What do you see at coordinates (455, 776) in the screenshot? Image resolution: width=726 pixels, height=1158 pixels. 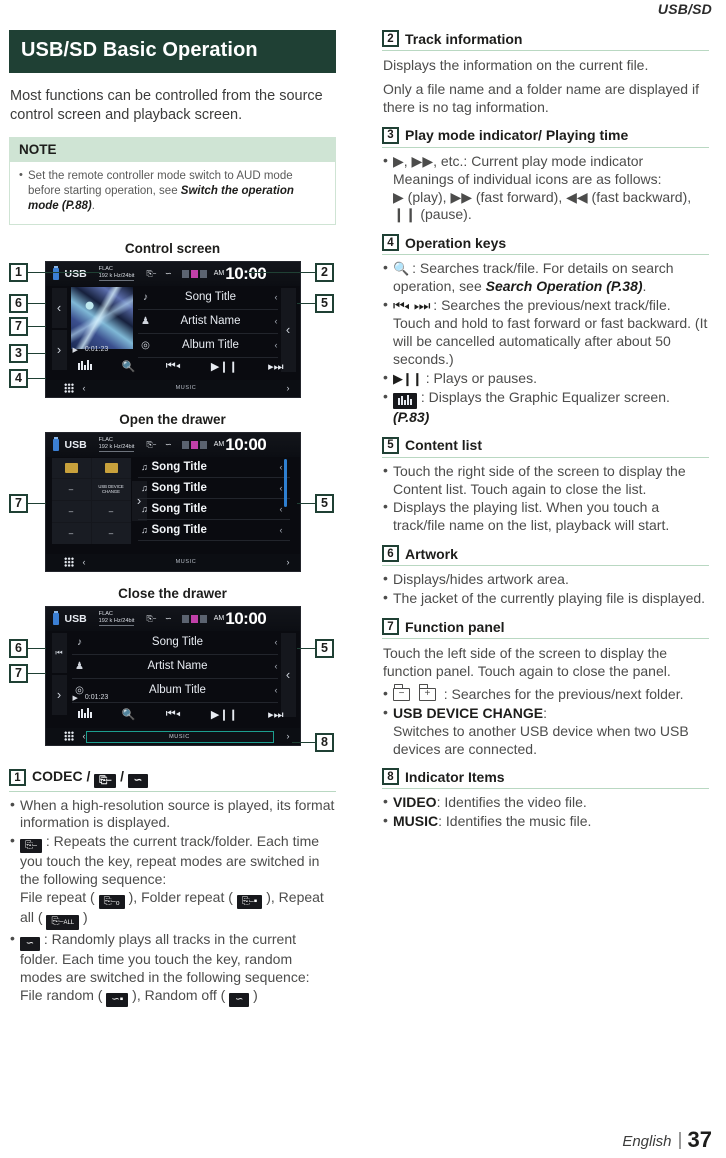 I see `section-title: Indicator Items` at bounding box center [455, 776].